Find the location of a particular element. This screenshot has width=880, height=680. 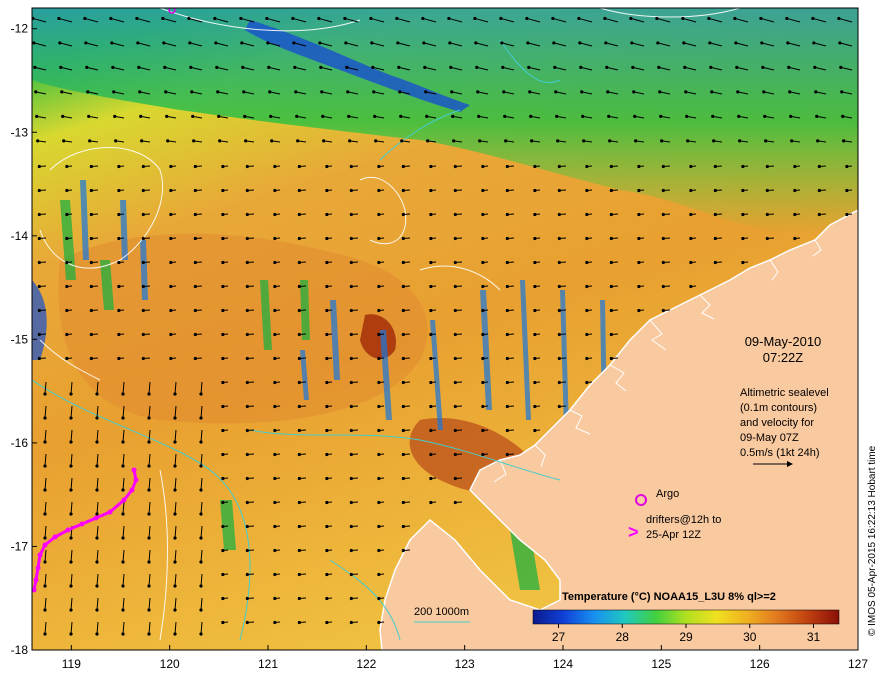

drifter-fix is located at coordinates (36, 580).